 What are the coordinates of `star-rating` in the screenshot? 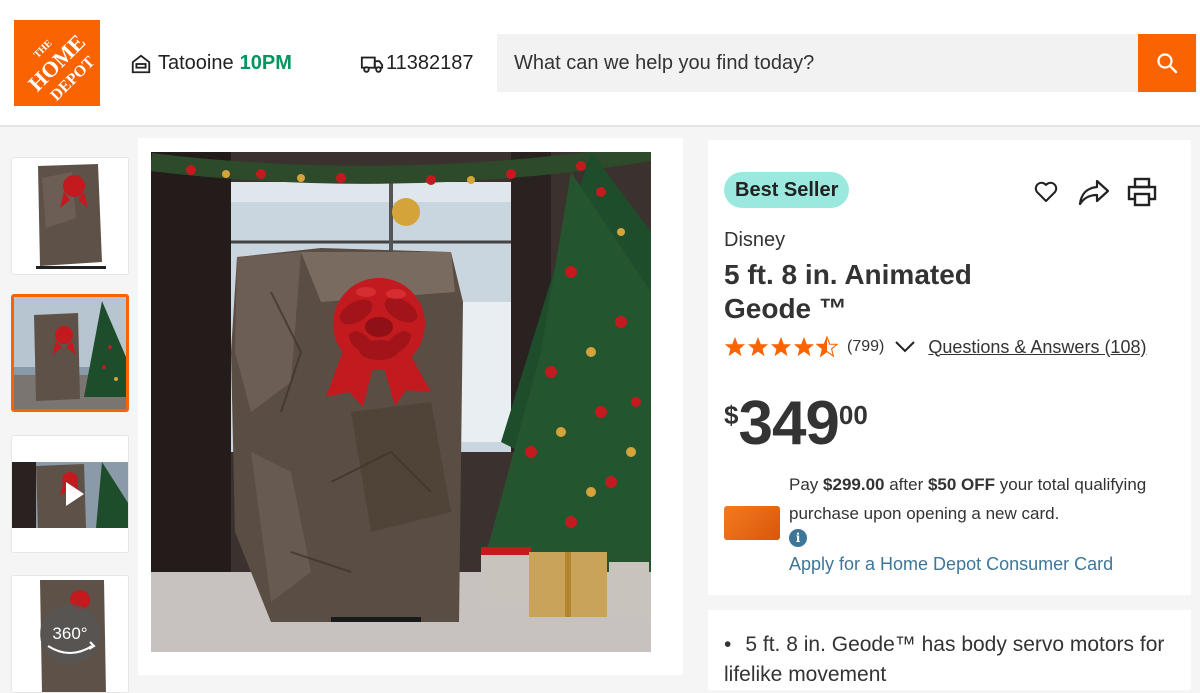 It's located at (781, 347).